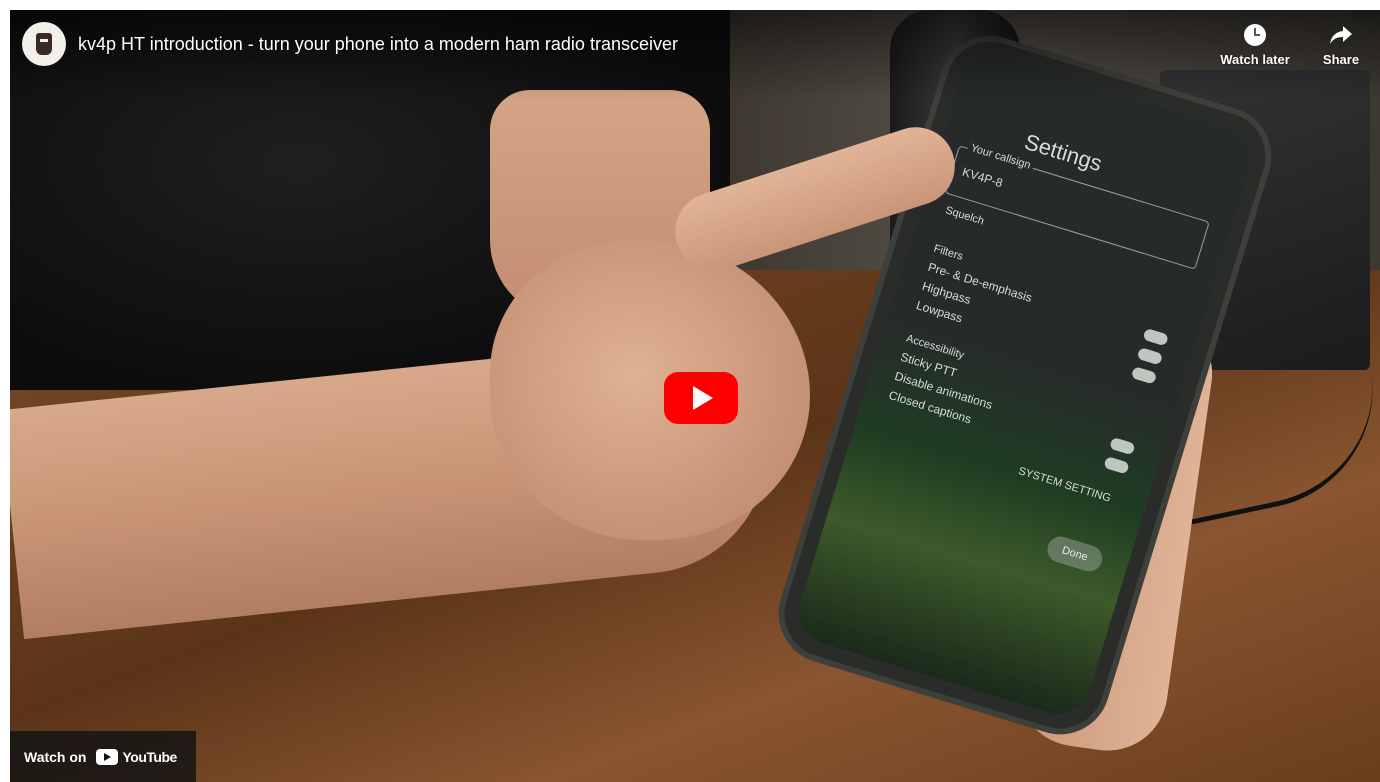 The width and height of the screenshot is (1380, 782). What do you see at coordinates (149, 756) in the screenshot?
I see `youtube-wordmark: YouTube` at bounding box center [149, 756].